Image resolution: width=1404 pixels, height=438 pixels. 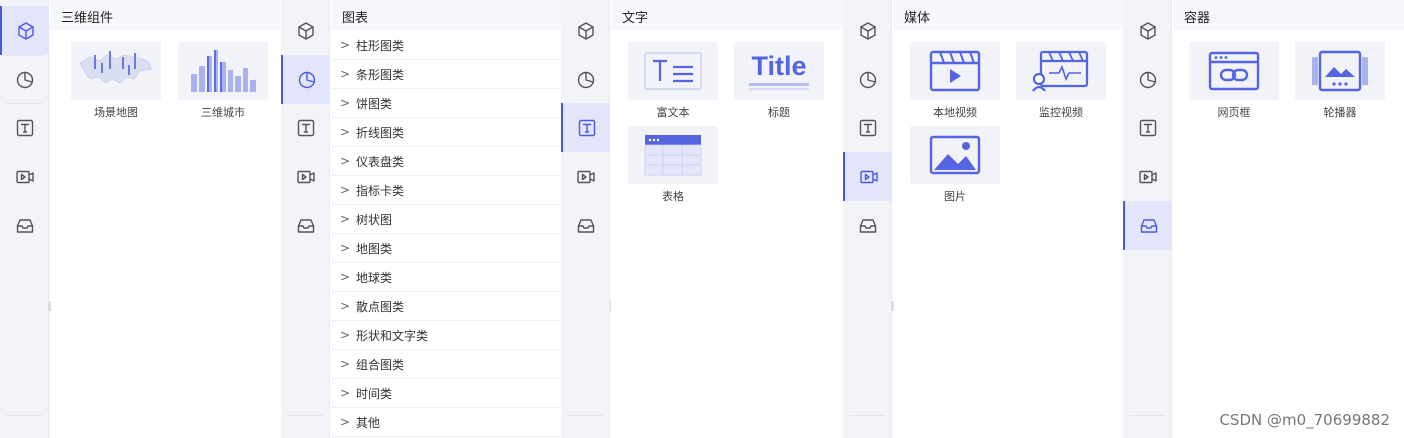 I want to click on component-webpage-frame: 网页框, so click(x=1234, y=81).